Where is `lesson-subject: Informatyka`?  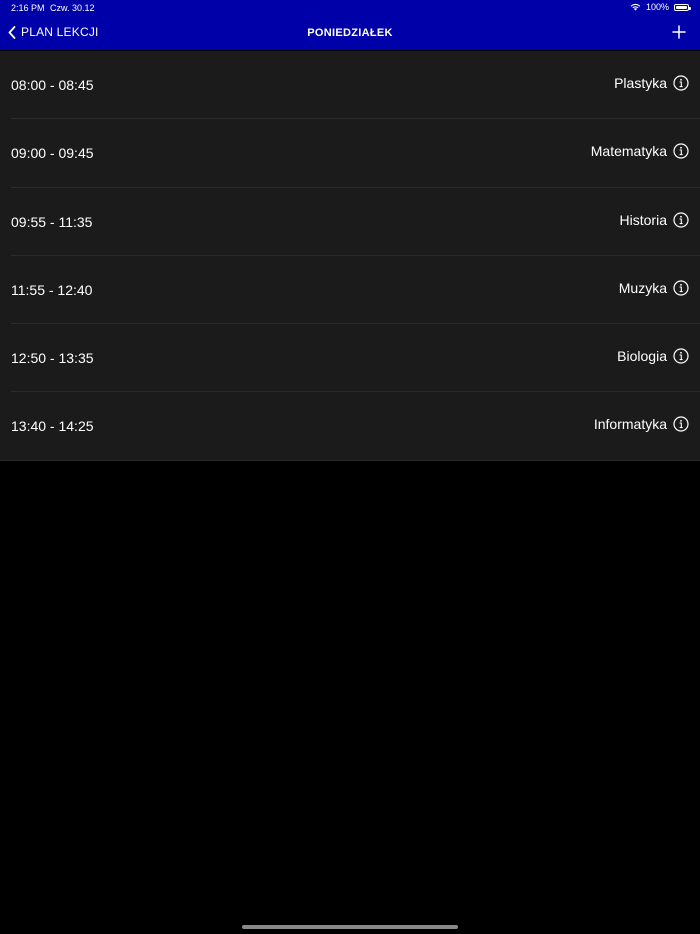
lesson-subject: Informatyka is located at coordinates (630, 424).